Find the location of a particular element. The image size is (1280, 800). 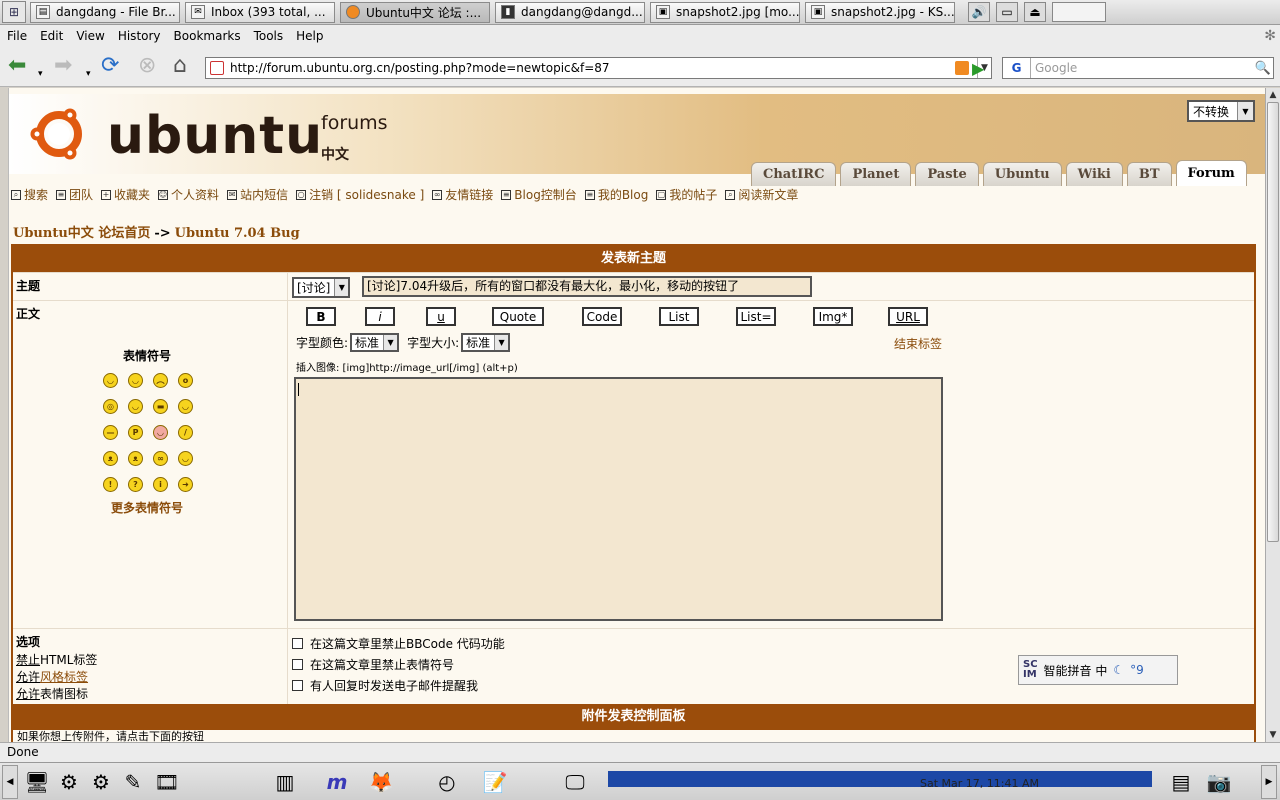

input-method-bar: SC IM 智能拼音 中 ☾ °9 is located at coordinates (1098, 670).